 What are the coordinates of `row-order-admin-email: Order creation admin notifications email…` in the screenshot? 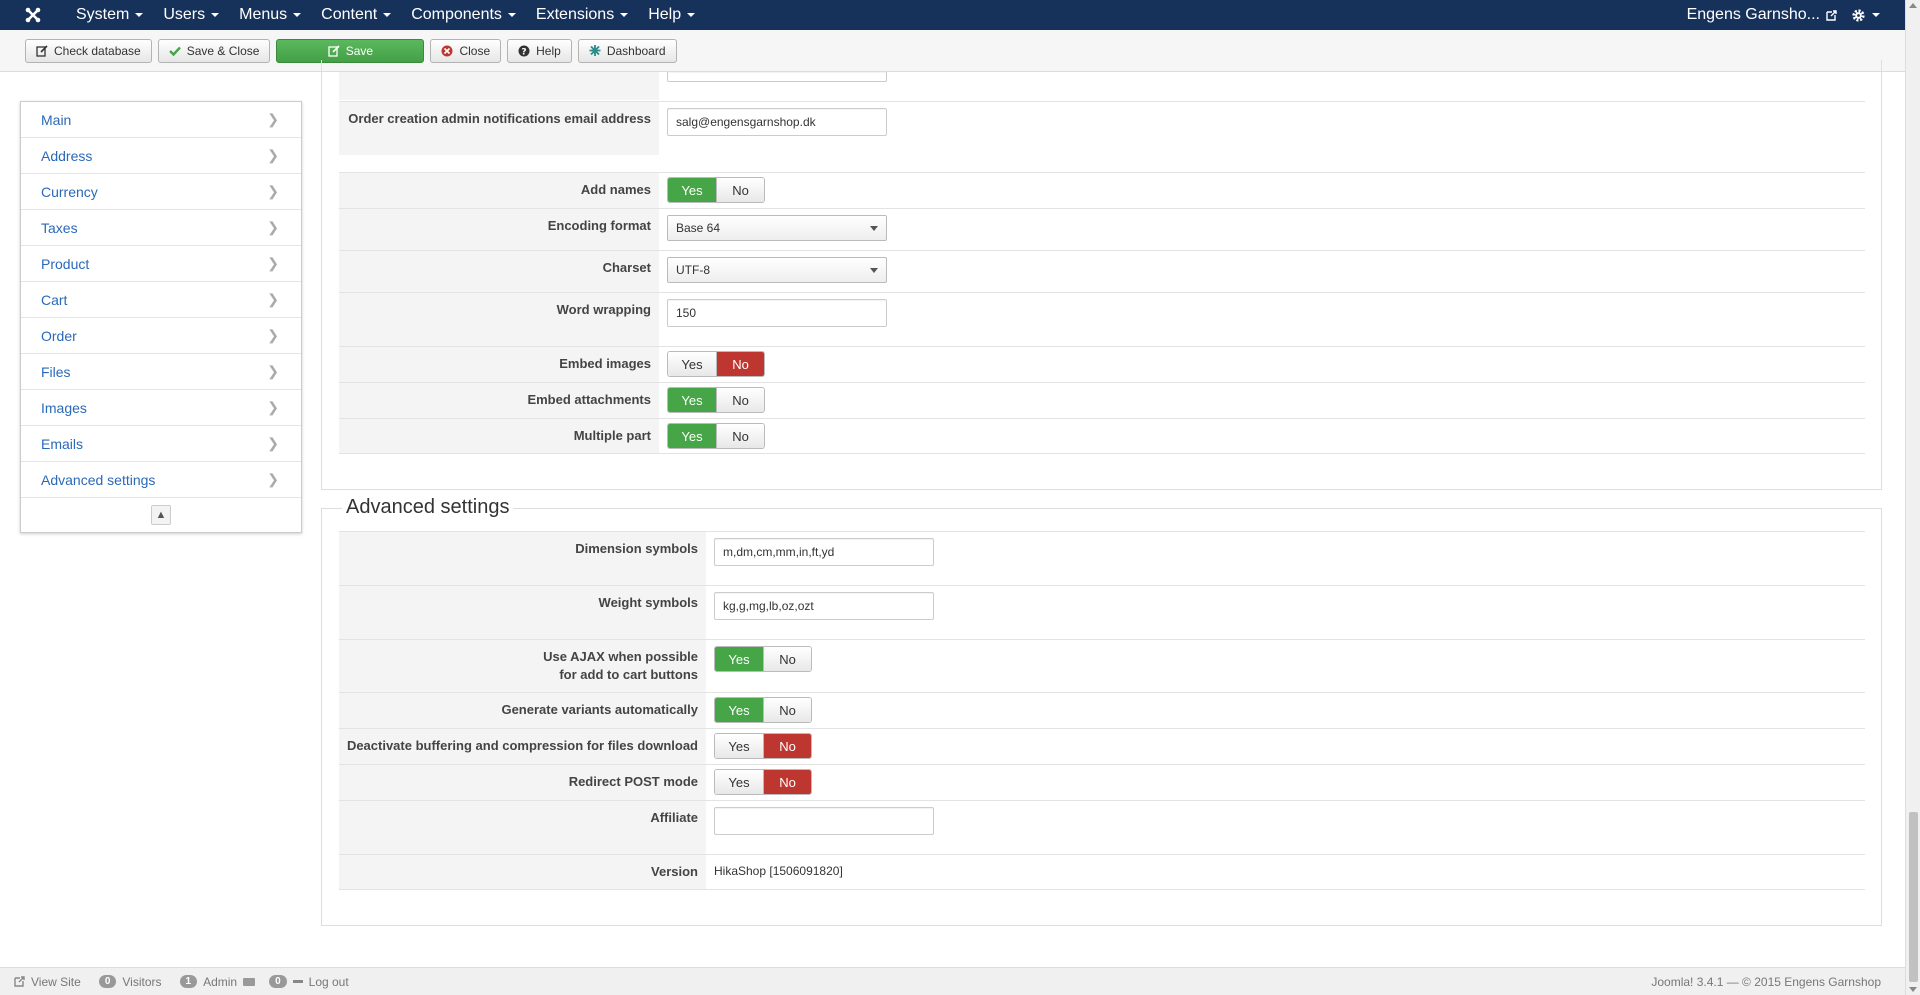 It's located at (1102, 128).